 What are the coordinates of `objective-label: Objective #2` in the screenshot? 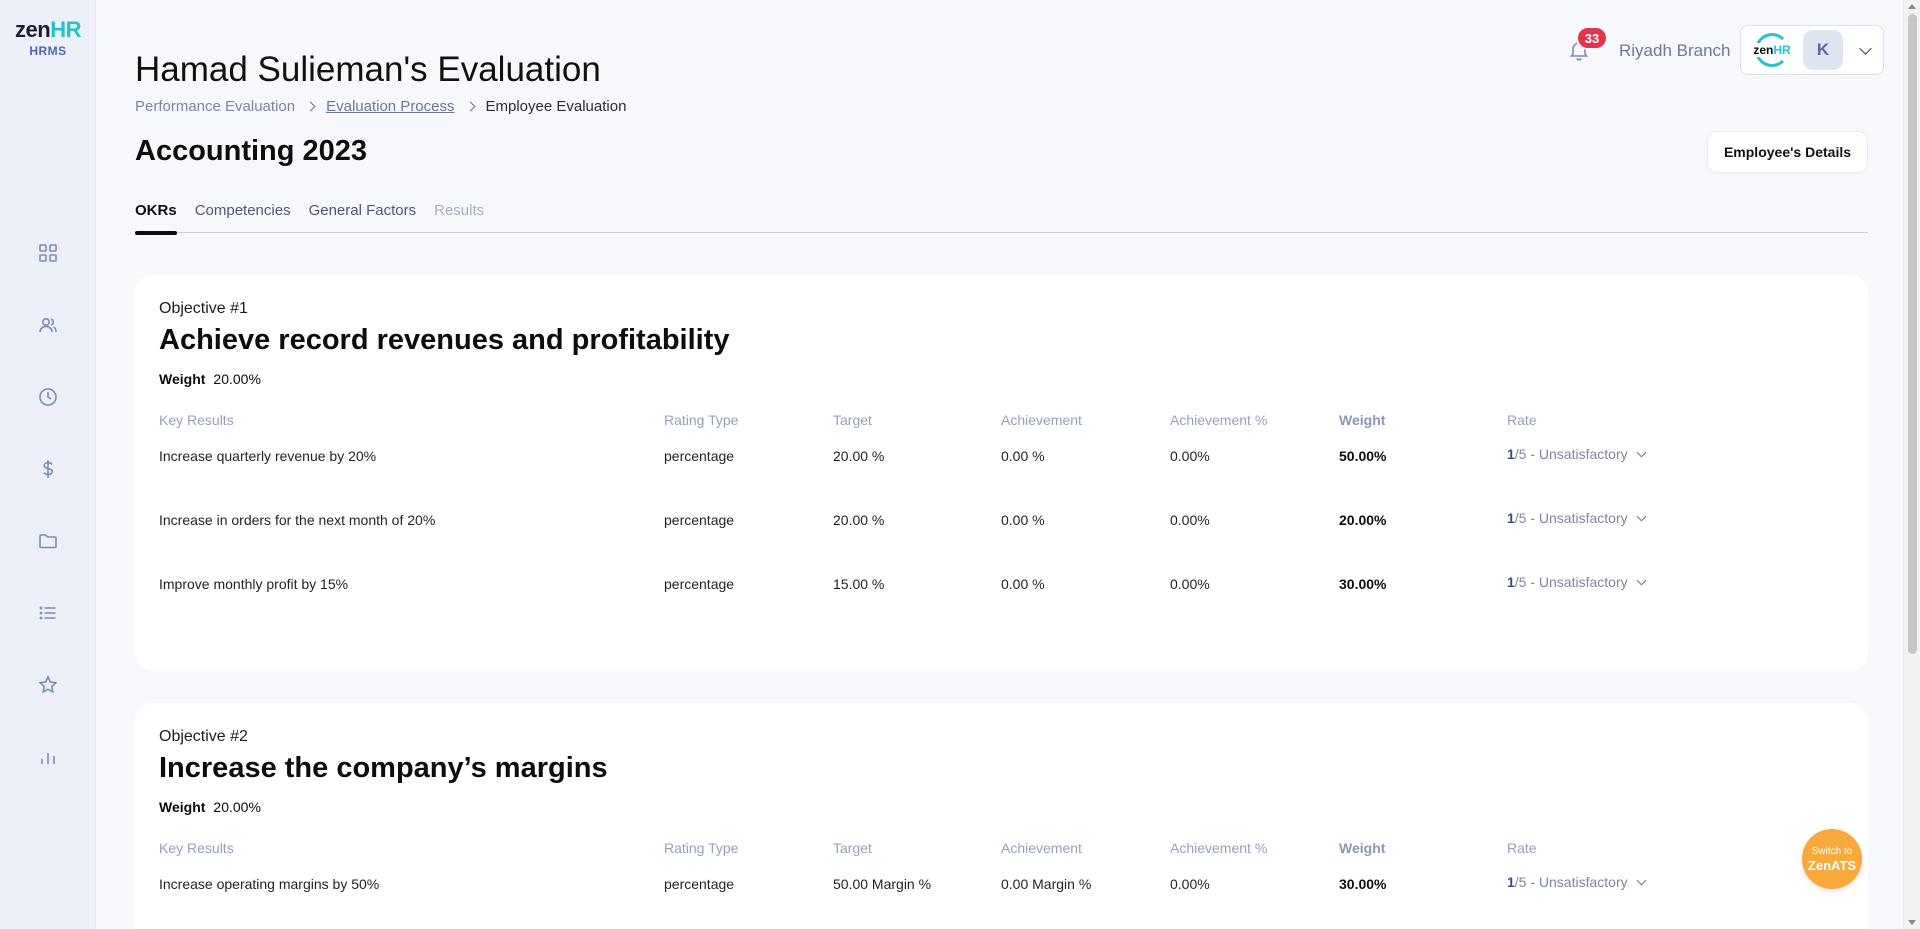 It's located at (203, 736).